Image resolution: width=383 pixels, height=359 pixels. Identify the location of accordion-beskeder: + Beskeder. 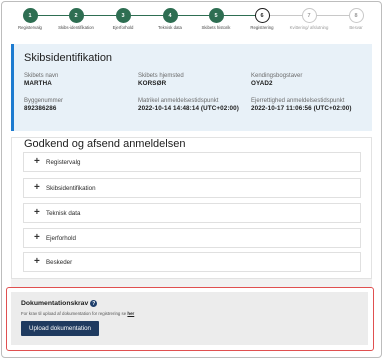
(192, 262).